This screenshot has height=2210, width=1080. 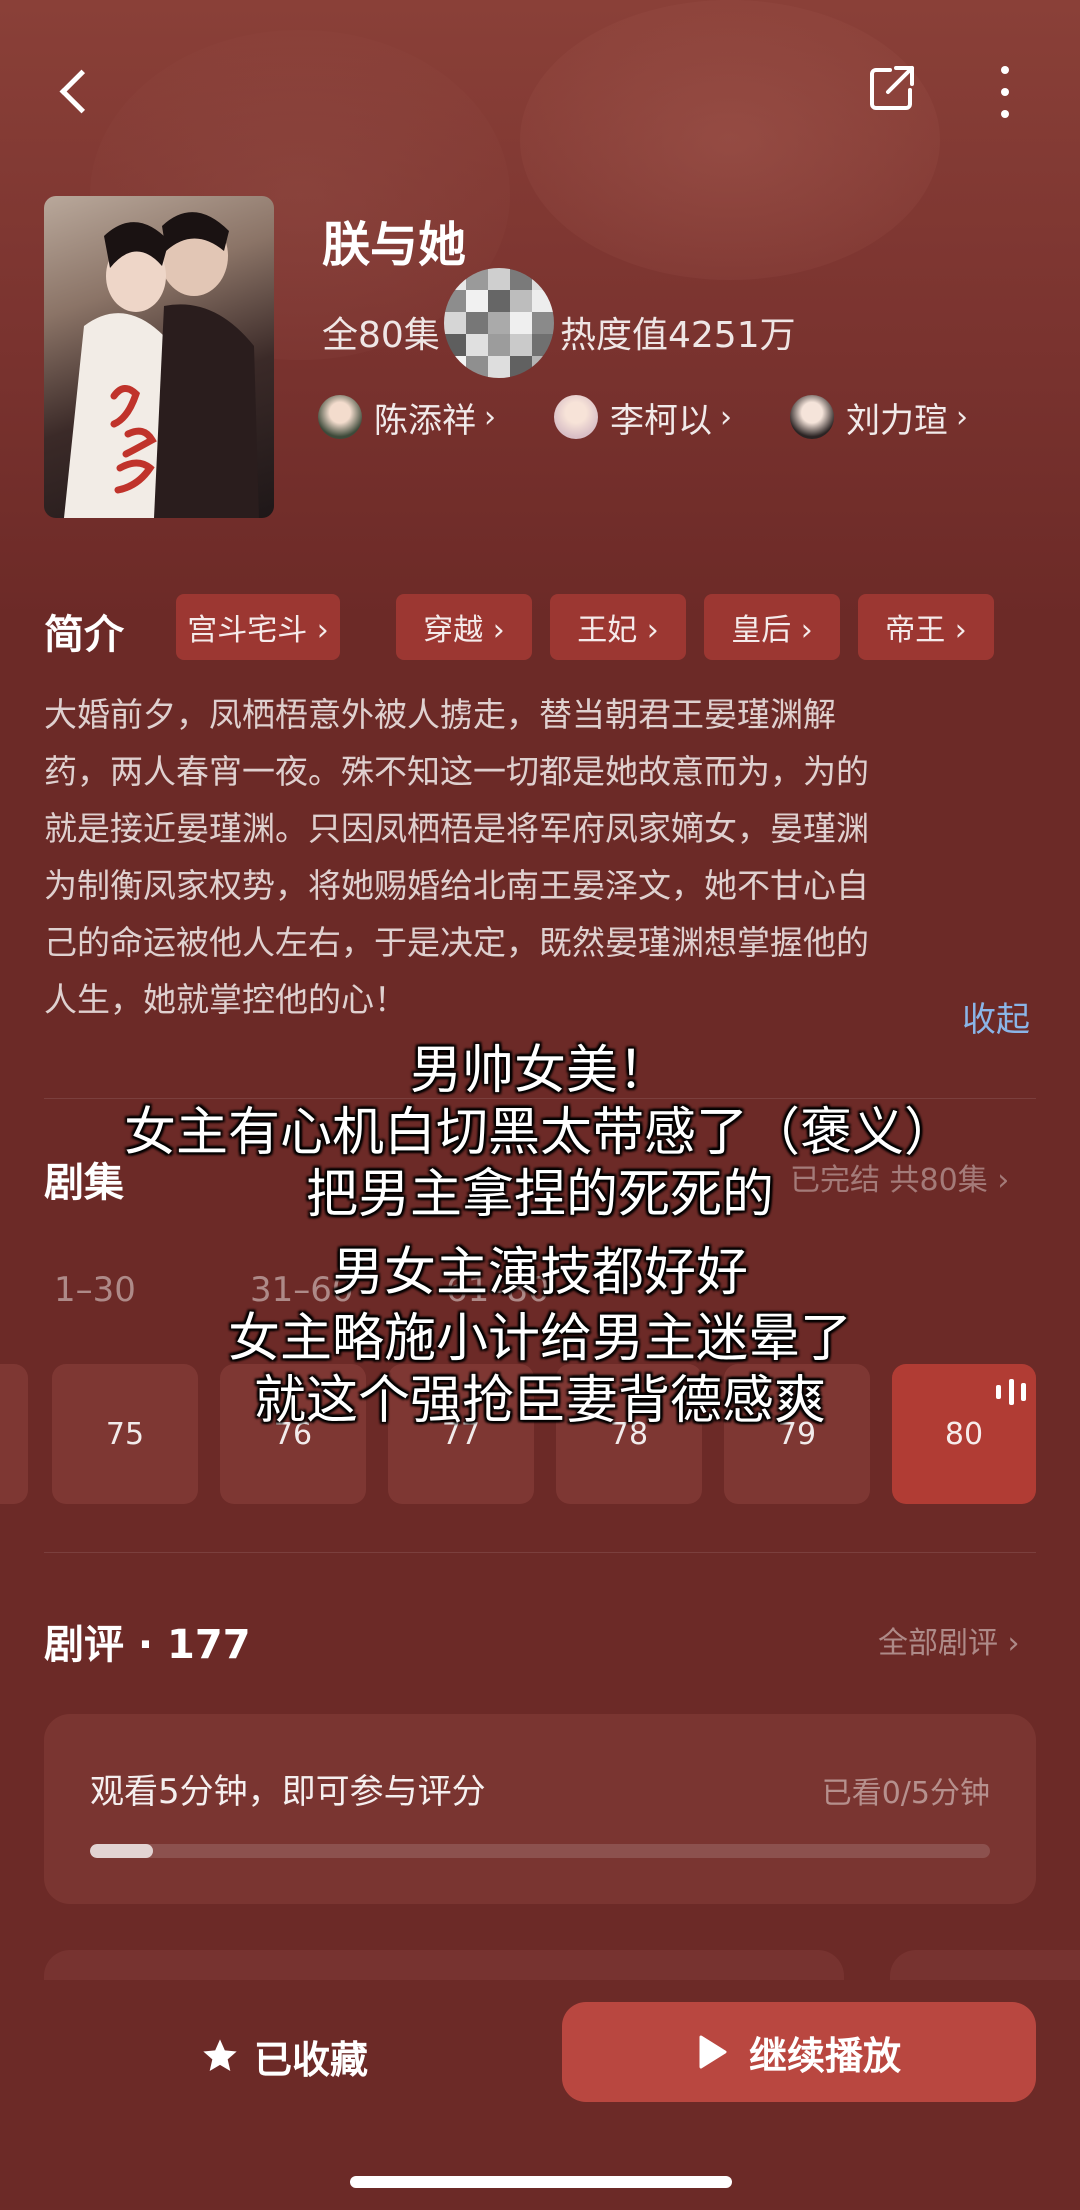 I want to click on back-button, so click(x=74, y=92).